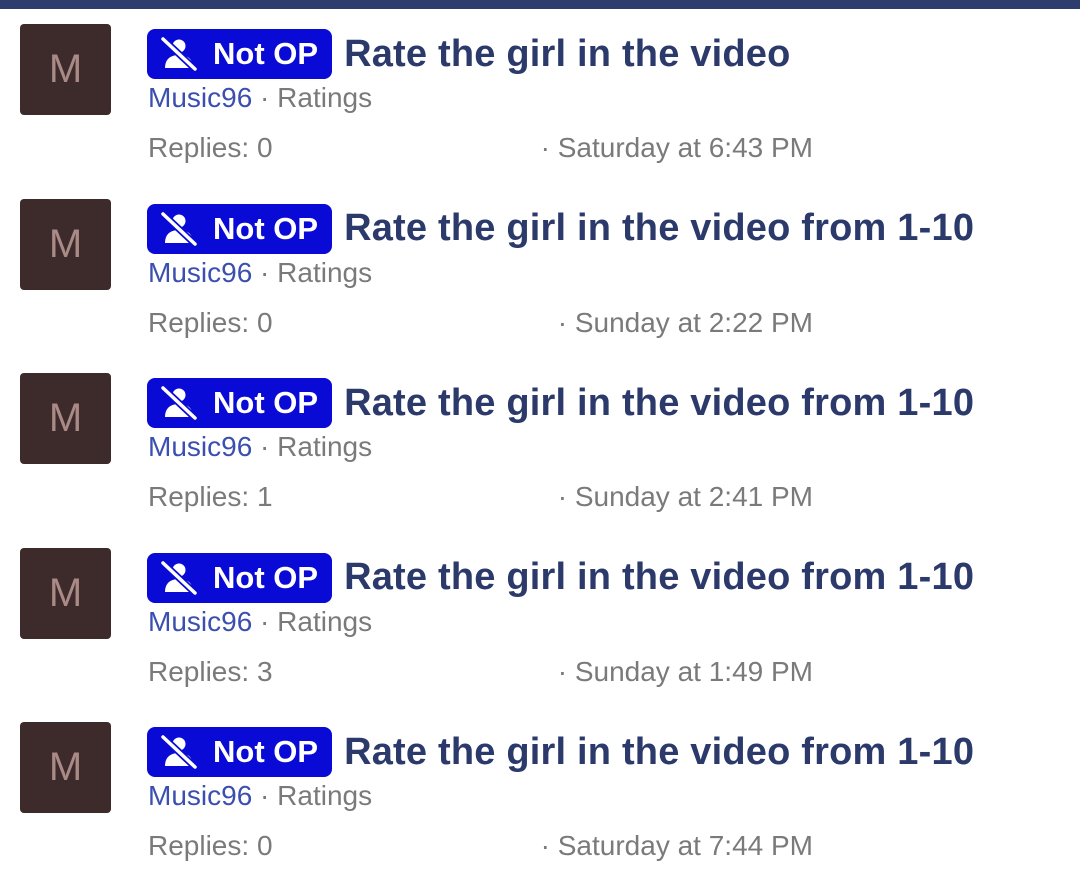 The image size is (1080, 895). I want to click on replies-count: Replies: 3, so click(210, 671).